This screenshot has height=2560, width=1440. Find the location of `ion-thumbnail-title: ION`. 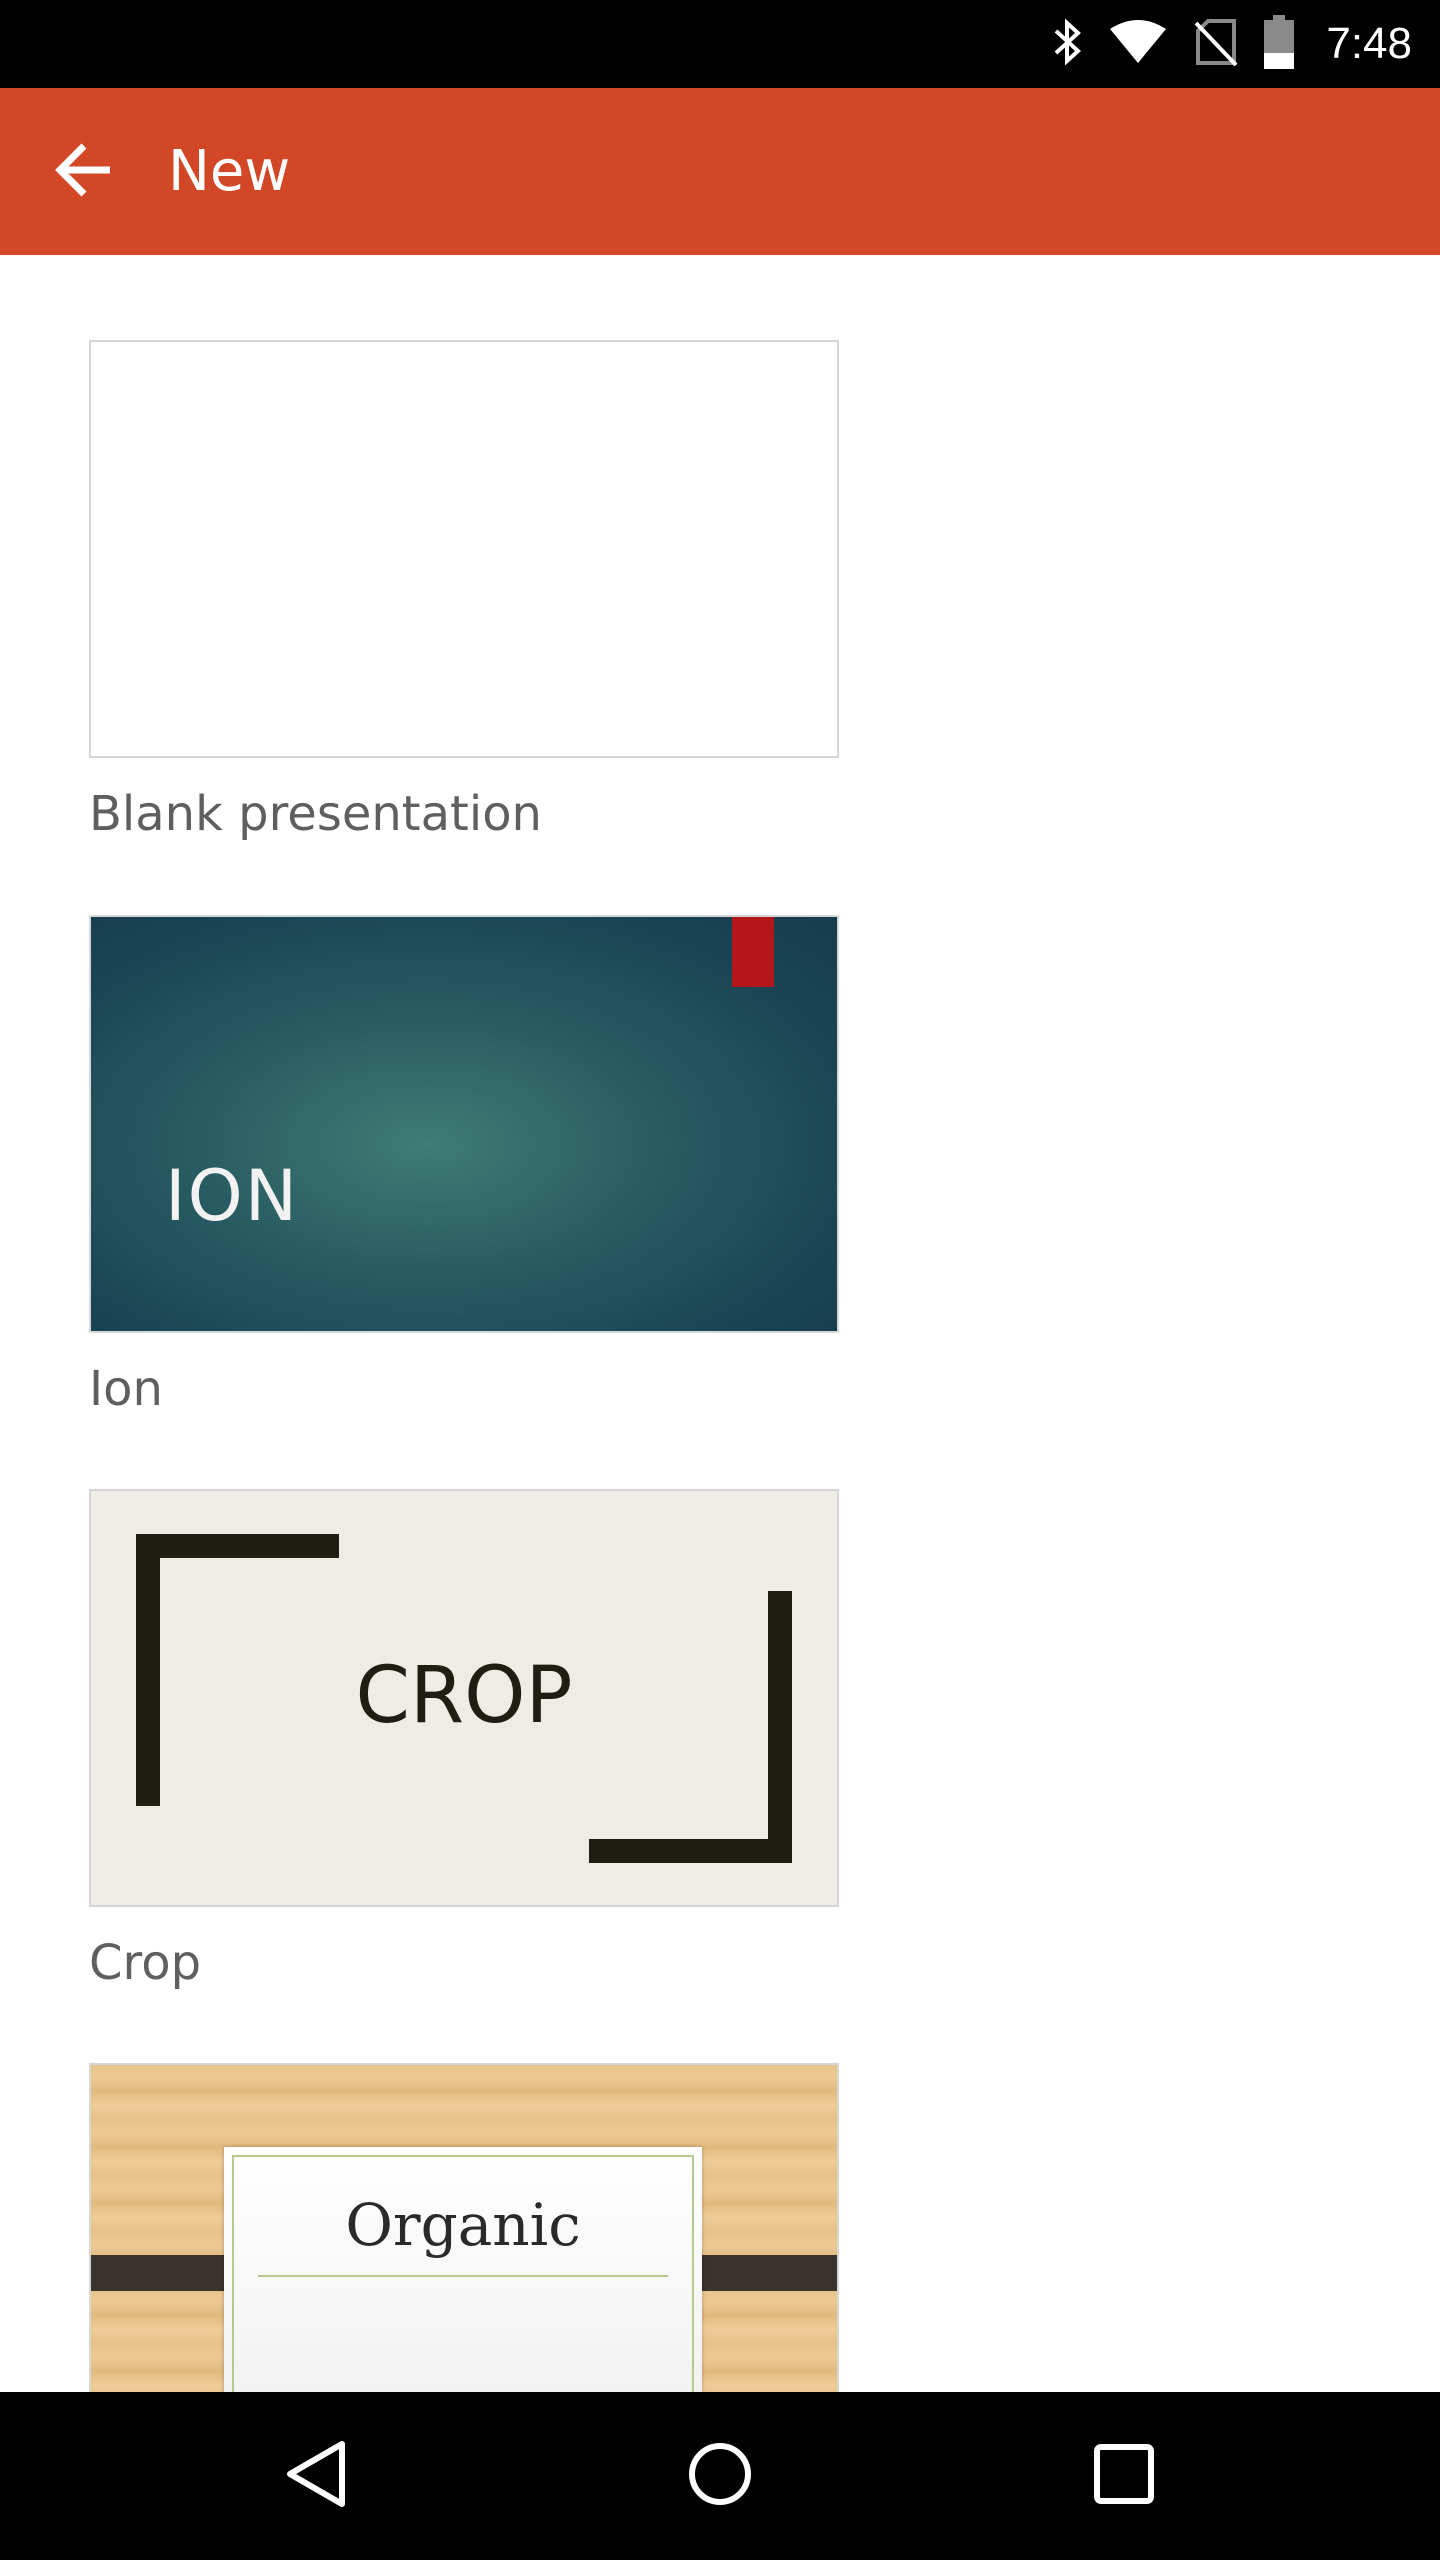

ion-thumbnail-title: ION is located at coordinates (232, 1196).